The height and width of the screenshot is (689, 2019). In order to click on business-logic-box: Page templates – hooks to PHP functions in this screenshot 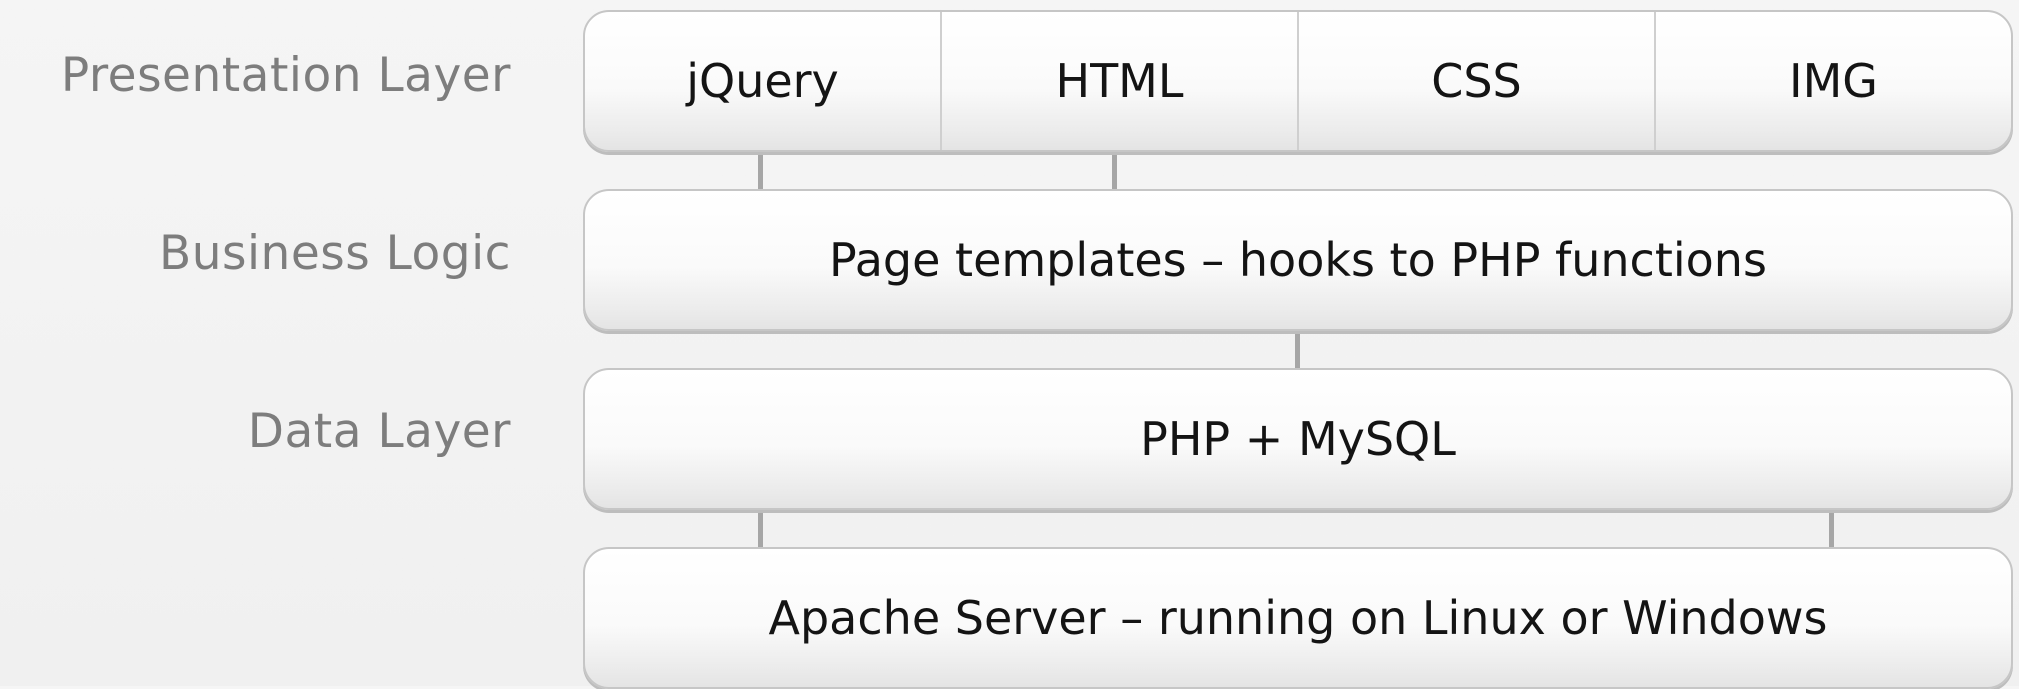, I will do `click(1298, 260)`.